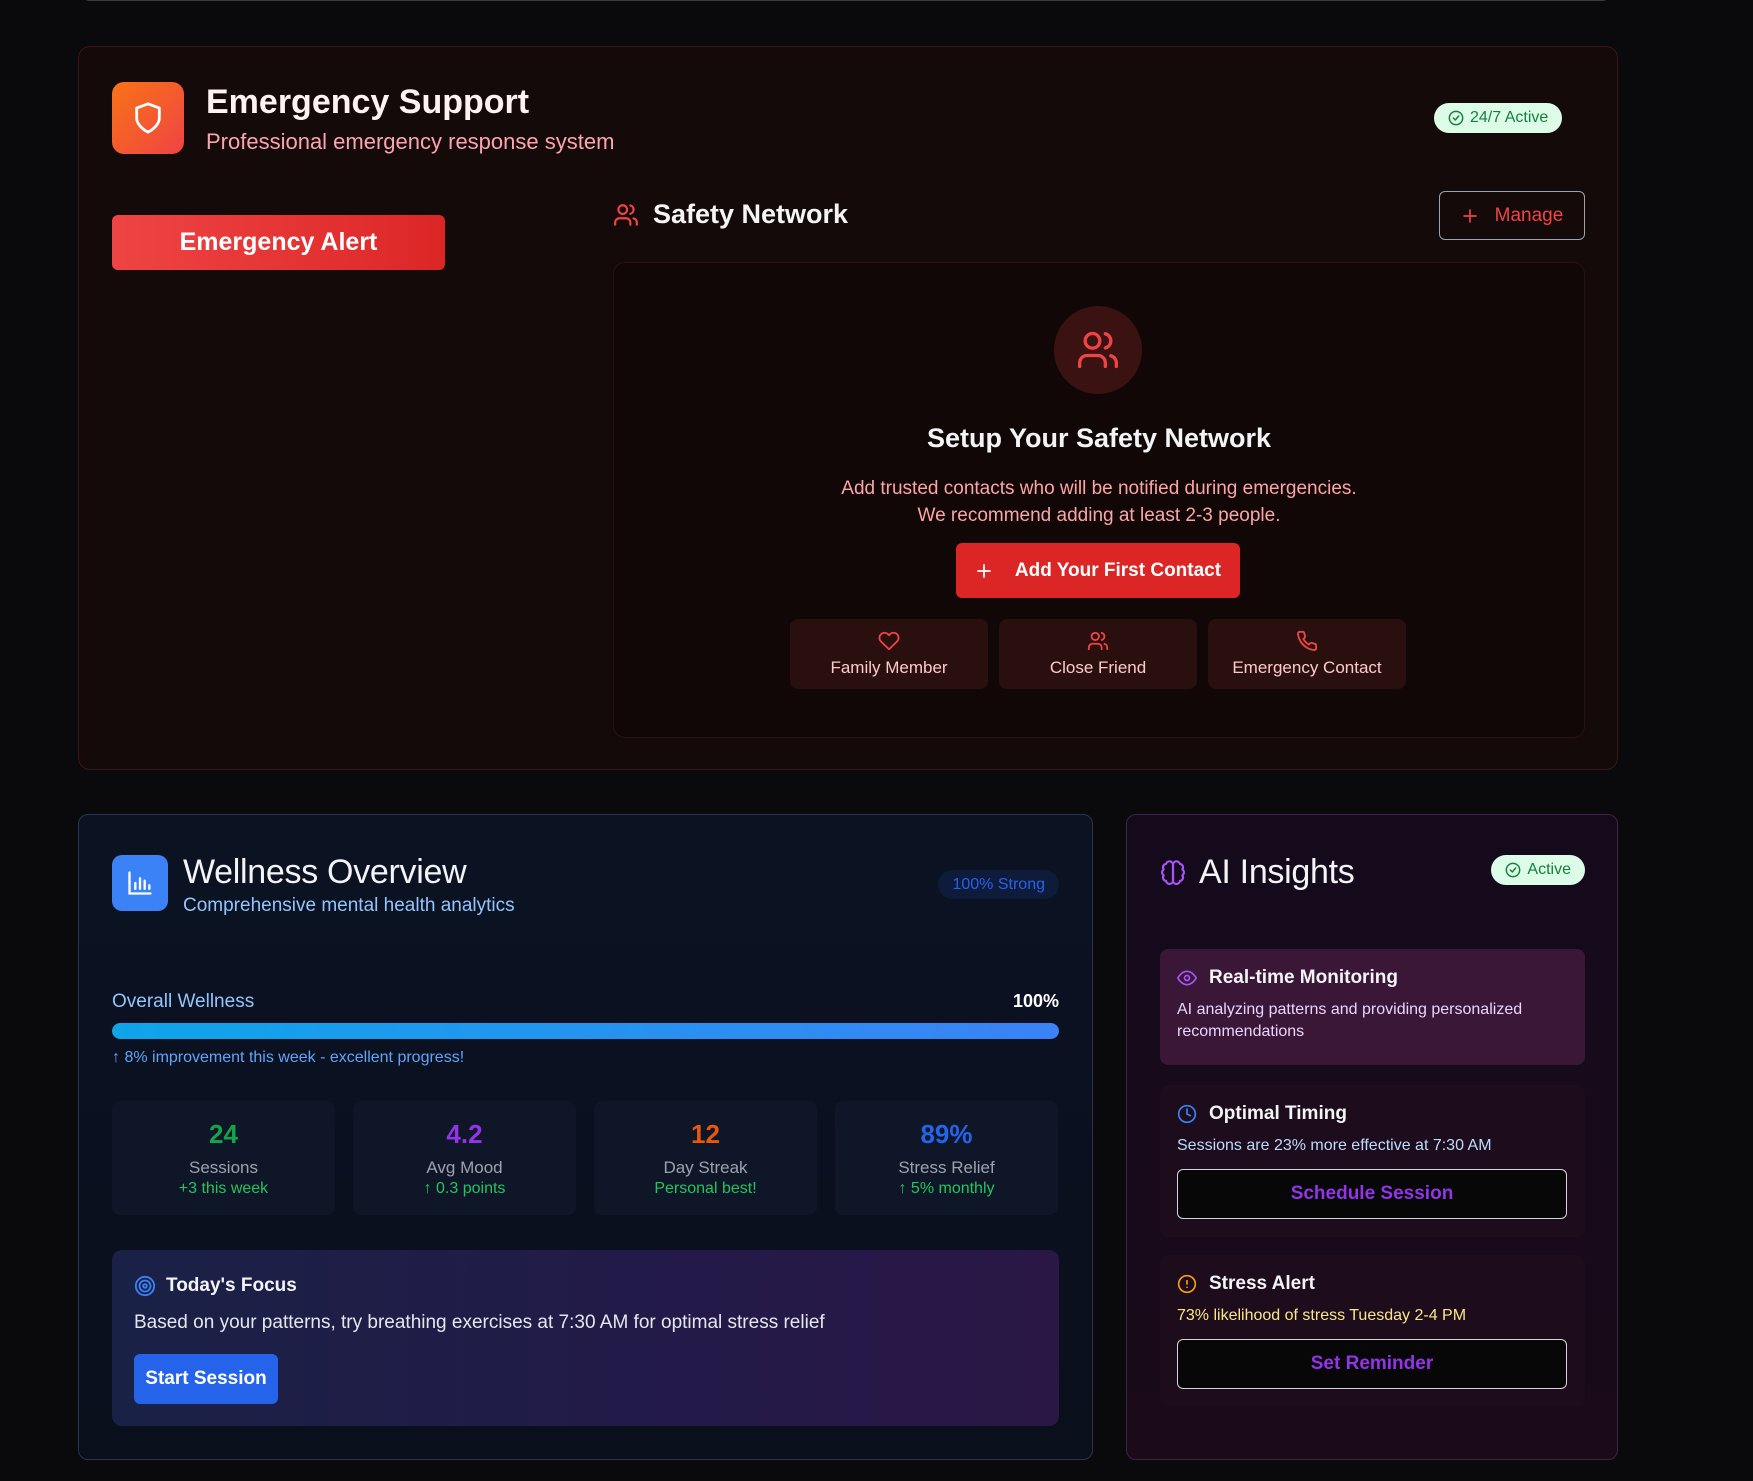  I want to click on stat-sessions: 24 Sessions +3 this week, so click(223, 1158).